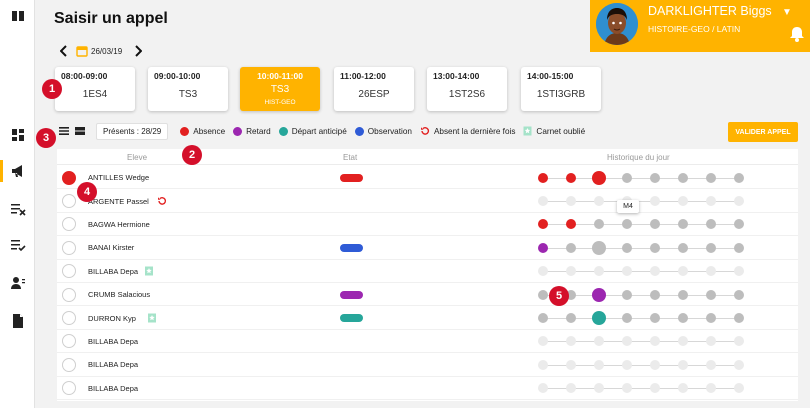  What do you see at coordinates (18, 321) in the screenshot?
I see `document-icon` at bounding box center [18, 321].